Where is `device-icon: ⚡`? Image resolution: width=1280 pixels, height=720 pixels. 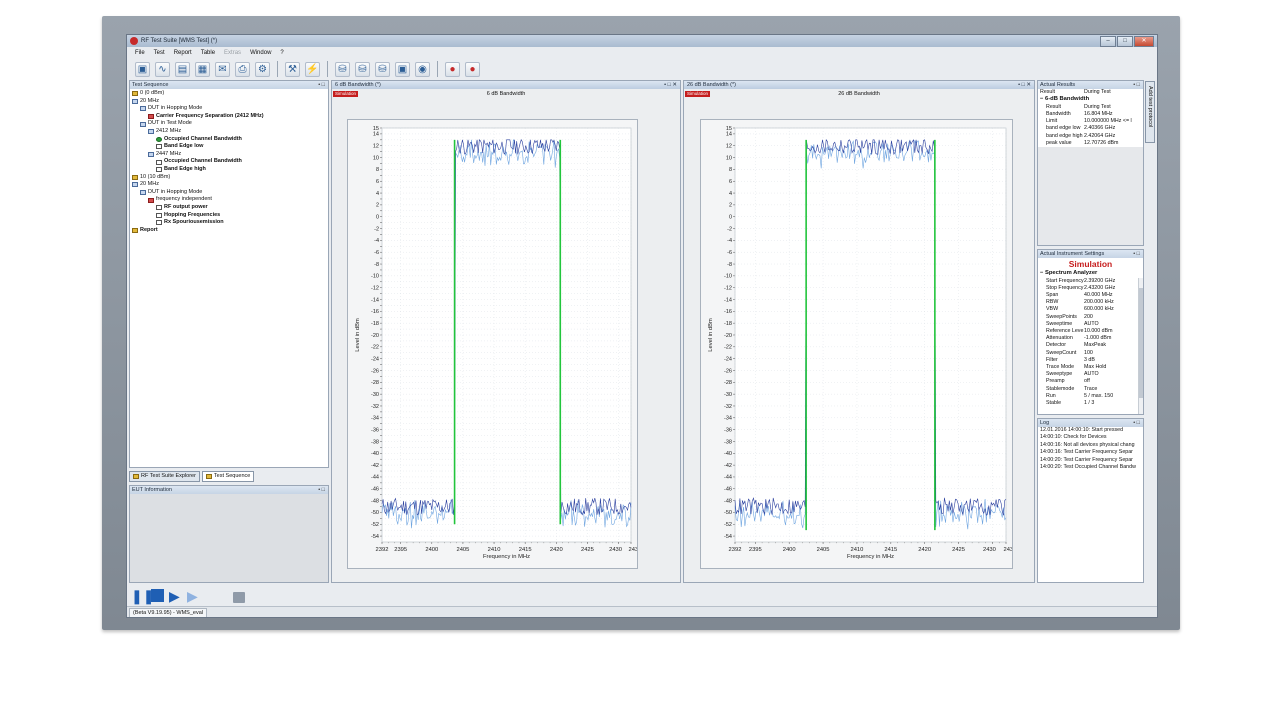 device-icon: ⚡ is located at coordinates (312, 69).